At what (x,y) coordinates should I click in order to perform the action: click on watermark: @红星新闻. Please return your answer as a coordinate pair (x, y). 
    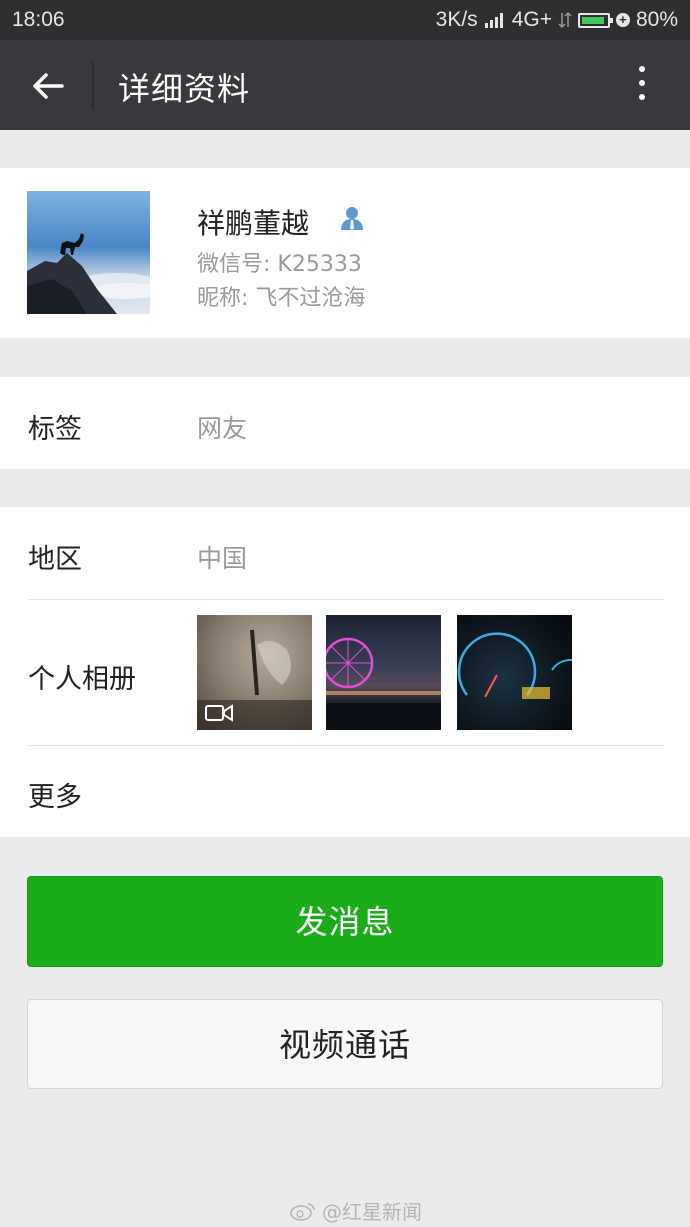
    Looking at the image, I should click on (356, 1210).